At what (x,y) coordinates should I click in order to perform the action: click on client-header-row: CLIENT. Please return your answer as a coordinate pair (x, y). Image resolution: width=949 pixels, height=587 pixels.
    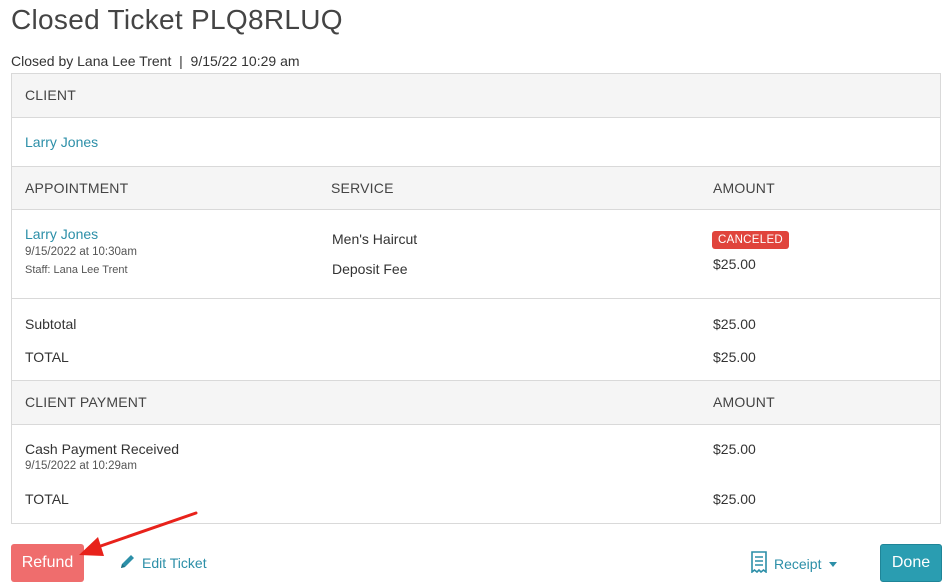
    Looking at the image, I should click on (476, 96).